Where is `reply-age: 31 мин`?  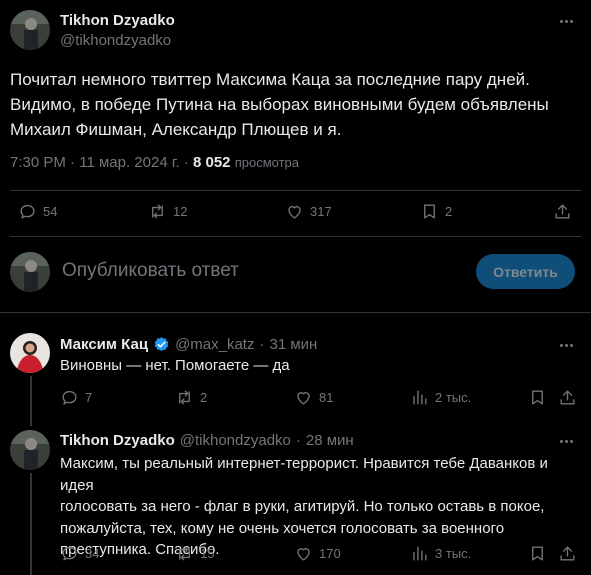 reply-age: 31 мин is located at coordinates (293, 344).